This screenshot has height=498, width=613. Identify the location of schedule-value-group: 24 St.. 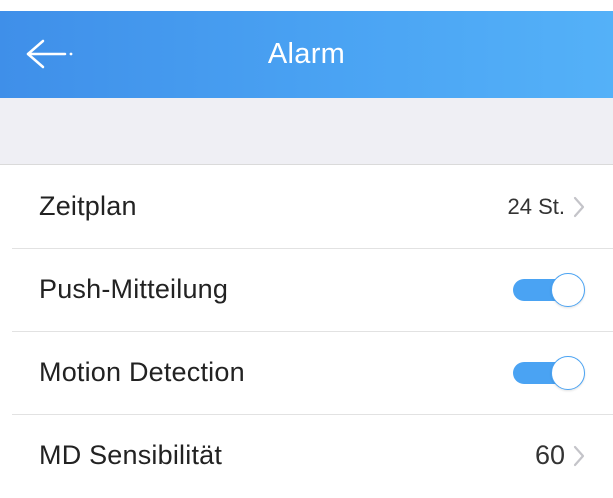
(546, 207).